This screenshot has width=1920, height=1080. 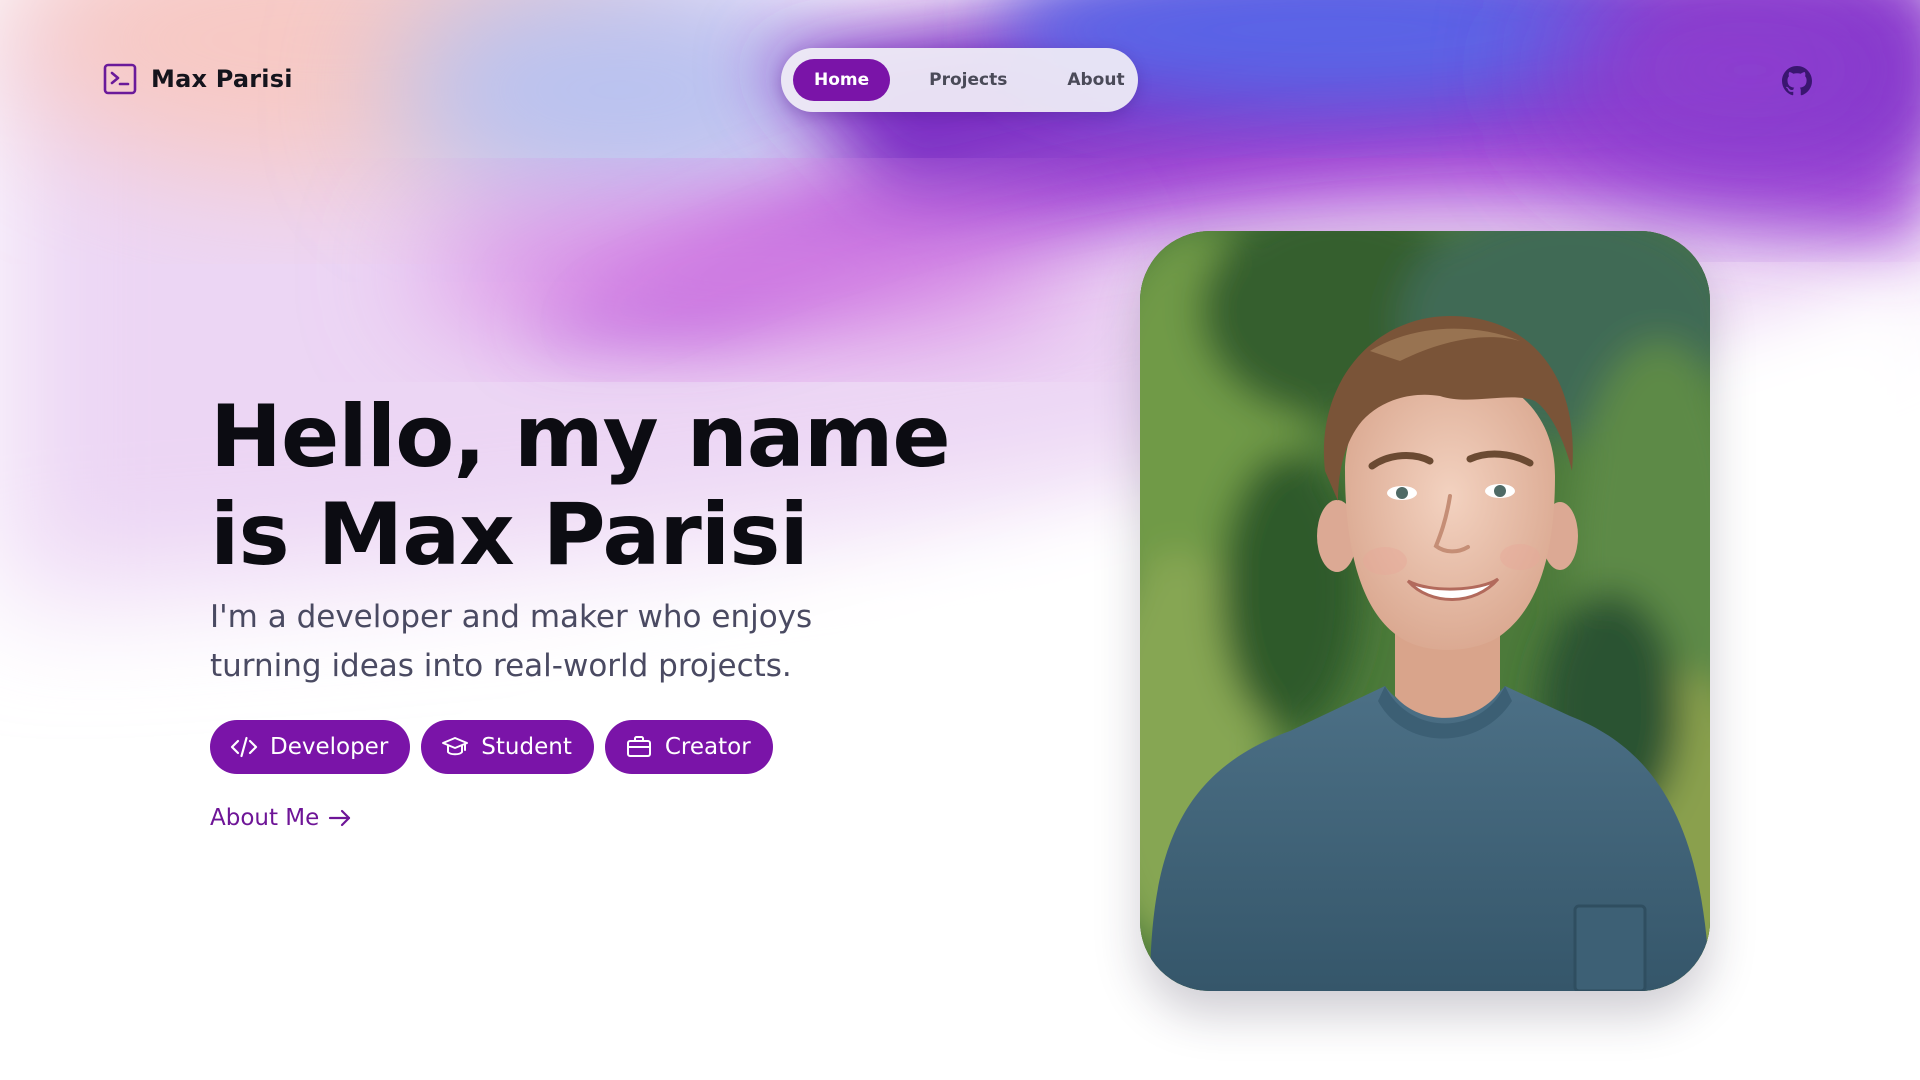 I want to click on role-chips: Developer Student Creator, so click(x=491, y=747).